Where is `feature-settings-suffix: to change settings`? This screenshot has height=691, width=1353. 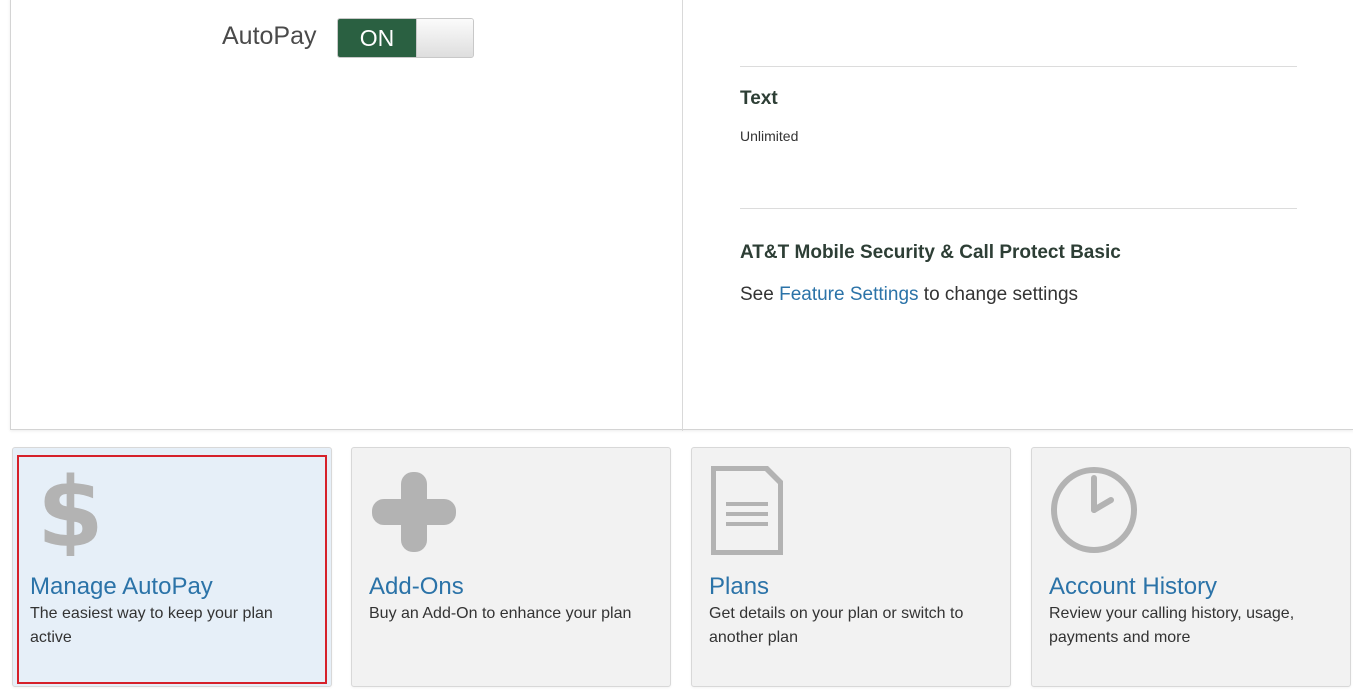 feature-settings-suffix: to change settings is located at coordinates (998, 294).